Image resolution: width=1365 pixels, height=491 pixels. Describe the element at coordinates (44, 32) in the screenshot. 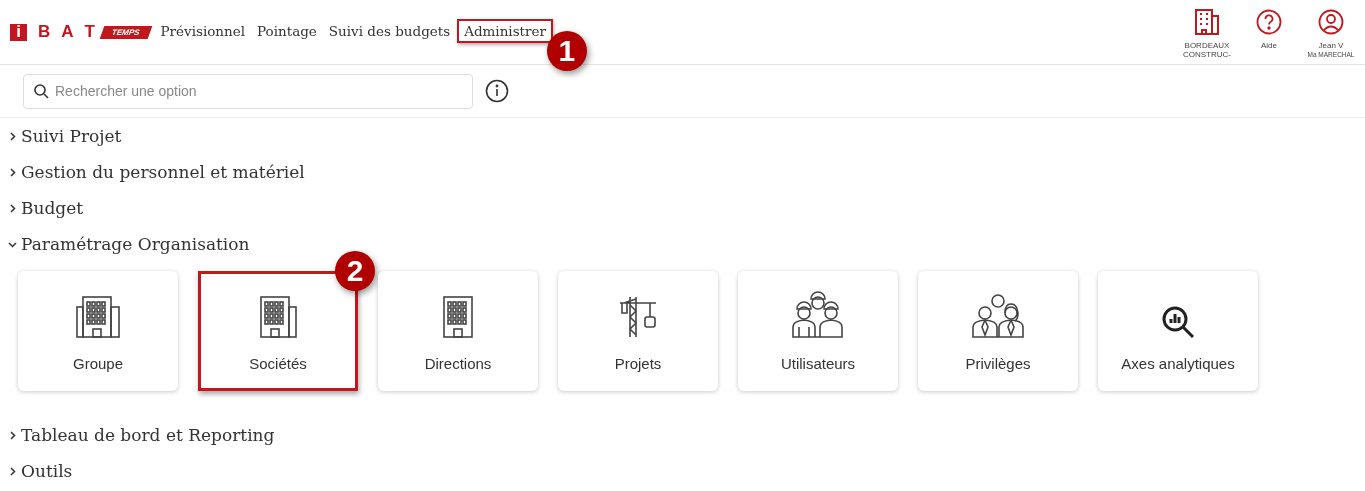

I see `logo-letter: B` at that location.